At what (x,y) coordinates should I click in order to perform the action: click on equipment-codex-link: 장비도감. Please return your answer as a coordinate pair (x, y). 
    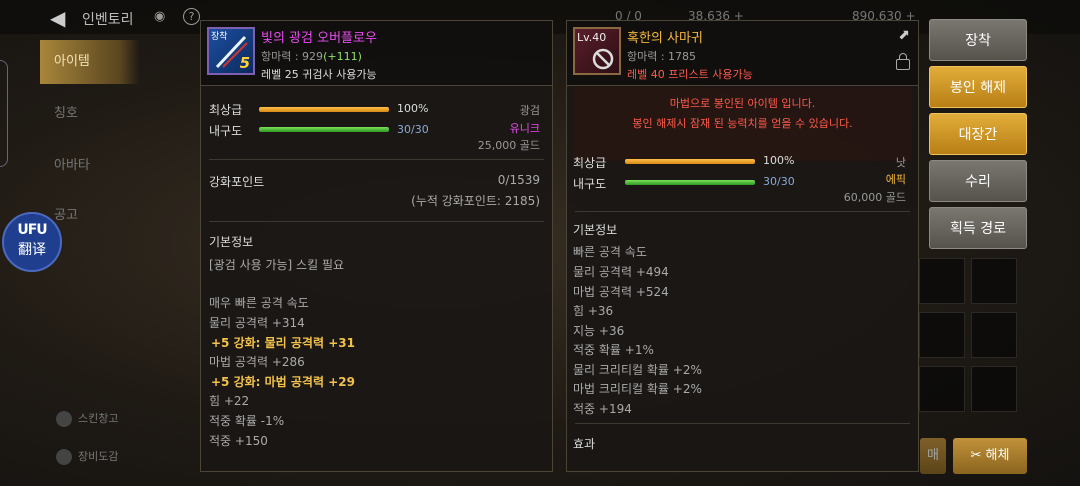
    Looking at the image, I should click on (87, 456).